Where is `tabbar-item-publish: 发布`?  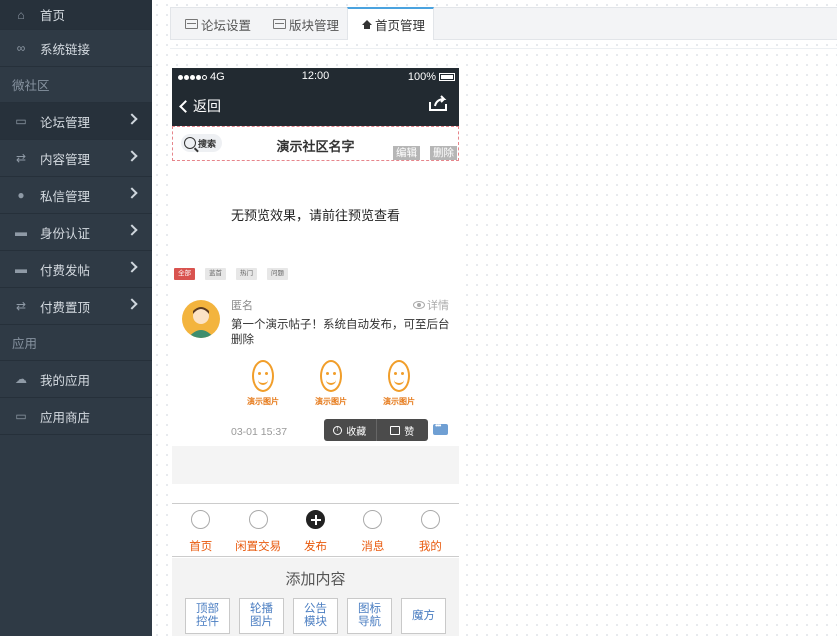
tabbar-item-publish: 发布 is located at coordinates (315, 530).